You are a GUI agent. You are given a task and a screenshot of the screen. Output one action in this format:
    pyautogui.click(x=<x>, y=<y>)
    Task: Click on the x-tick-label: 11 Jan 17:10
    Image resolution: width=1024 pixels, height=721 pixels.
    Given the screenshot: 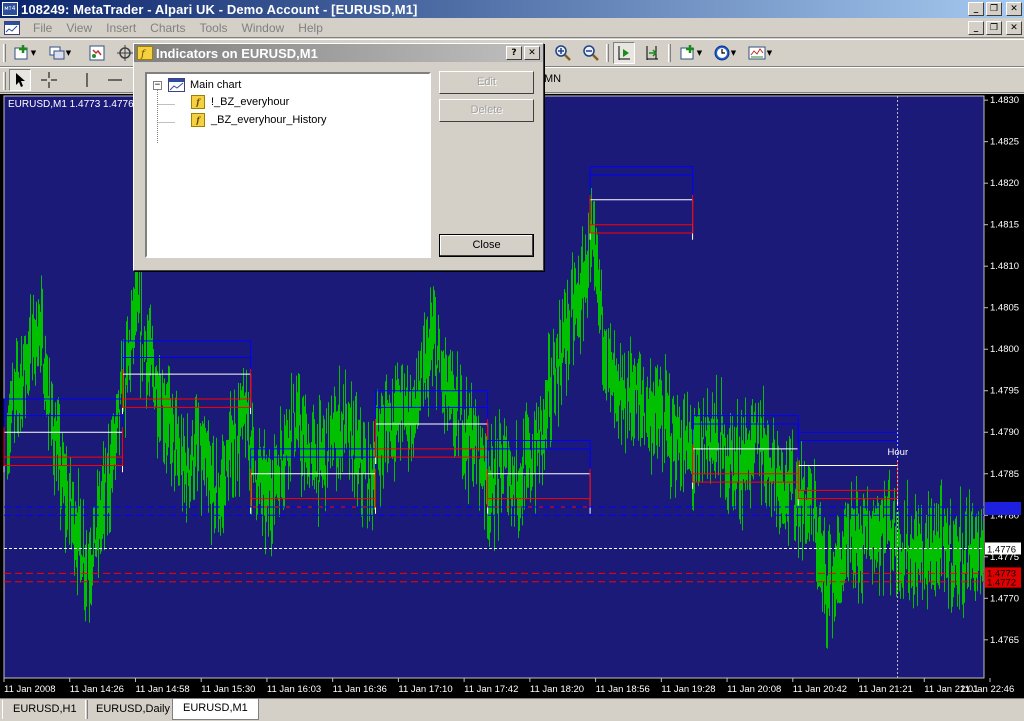 What is the action you would take?
    pyautogui.click(x=425, y=689)
    